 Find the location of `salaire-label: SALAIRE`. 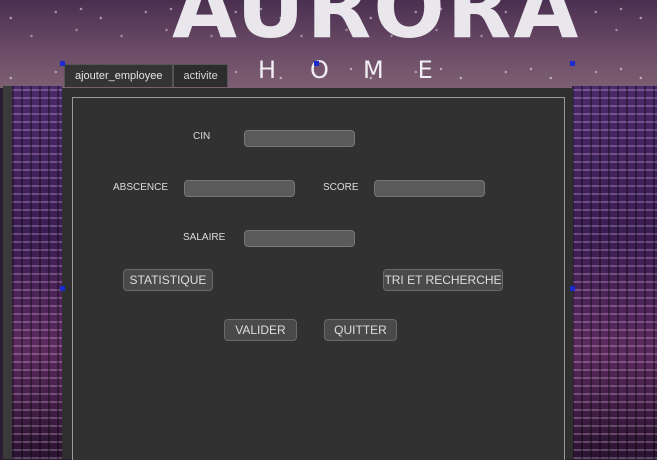

salaire-label: SALAIRE is located at coordinates (204, 237).